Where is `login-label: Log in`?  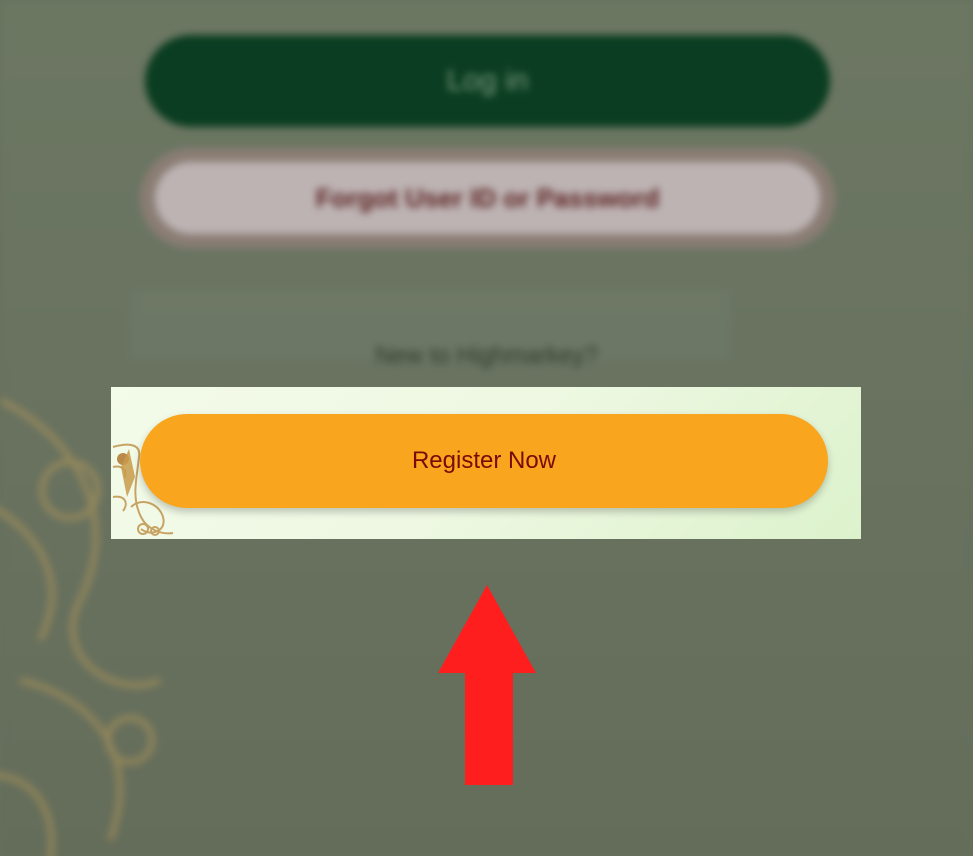 login-label: Log in is located at coordinates (487, 80).